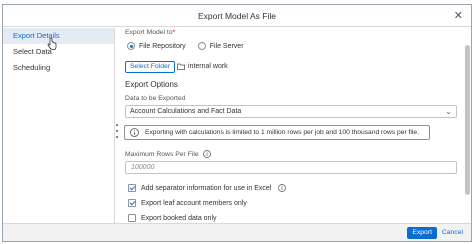 This screenshot has height=244, width=474. I want to click on max-rows-label: Maximum Rows Per File, so click(162, 154).